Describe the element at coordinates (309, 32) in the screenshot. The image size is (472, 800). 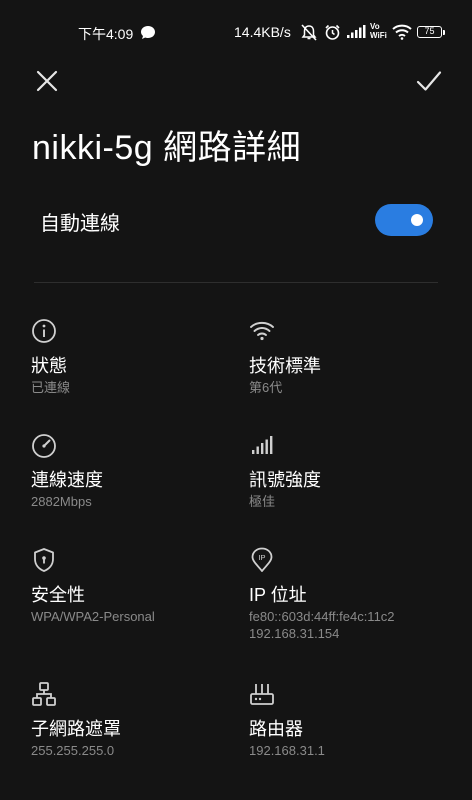
I see `mute-bell-icon` at that location.